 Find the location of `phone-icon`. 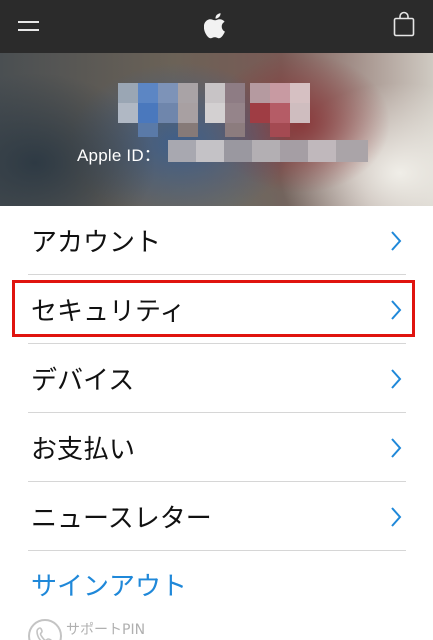

phone-icon is located at coordinates (45, 629).